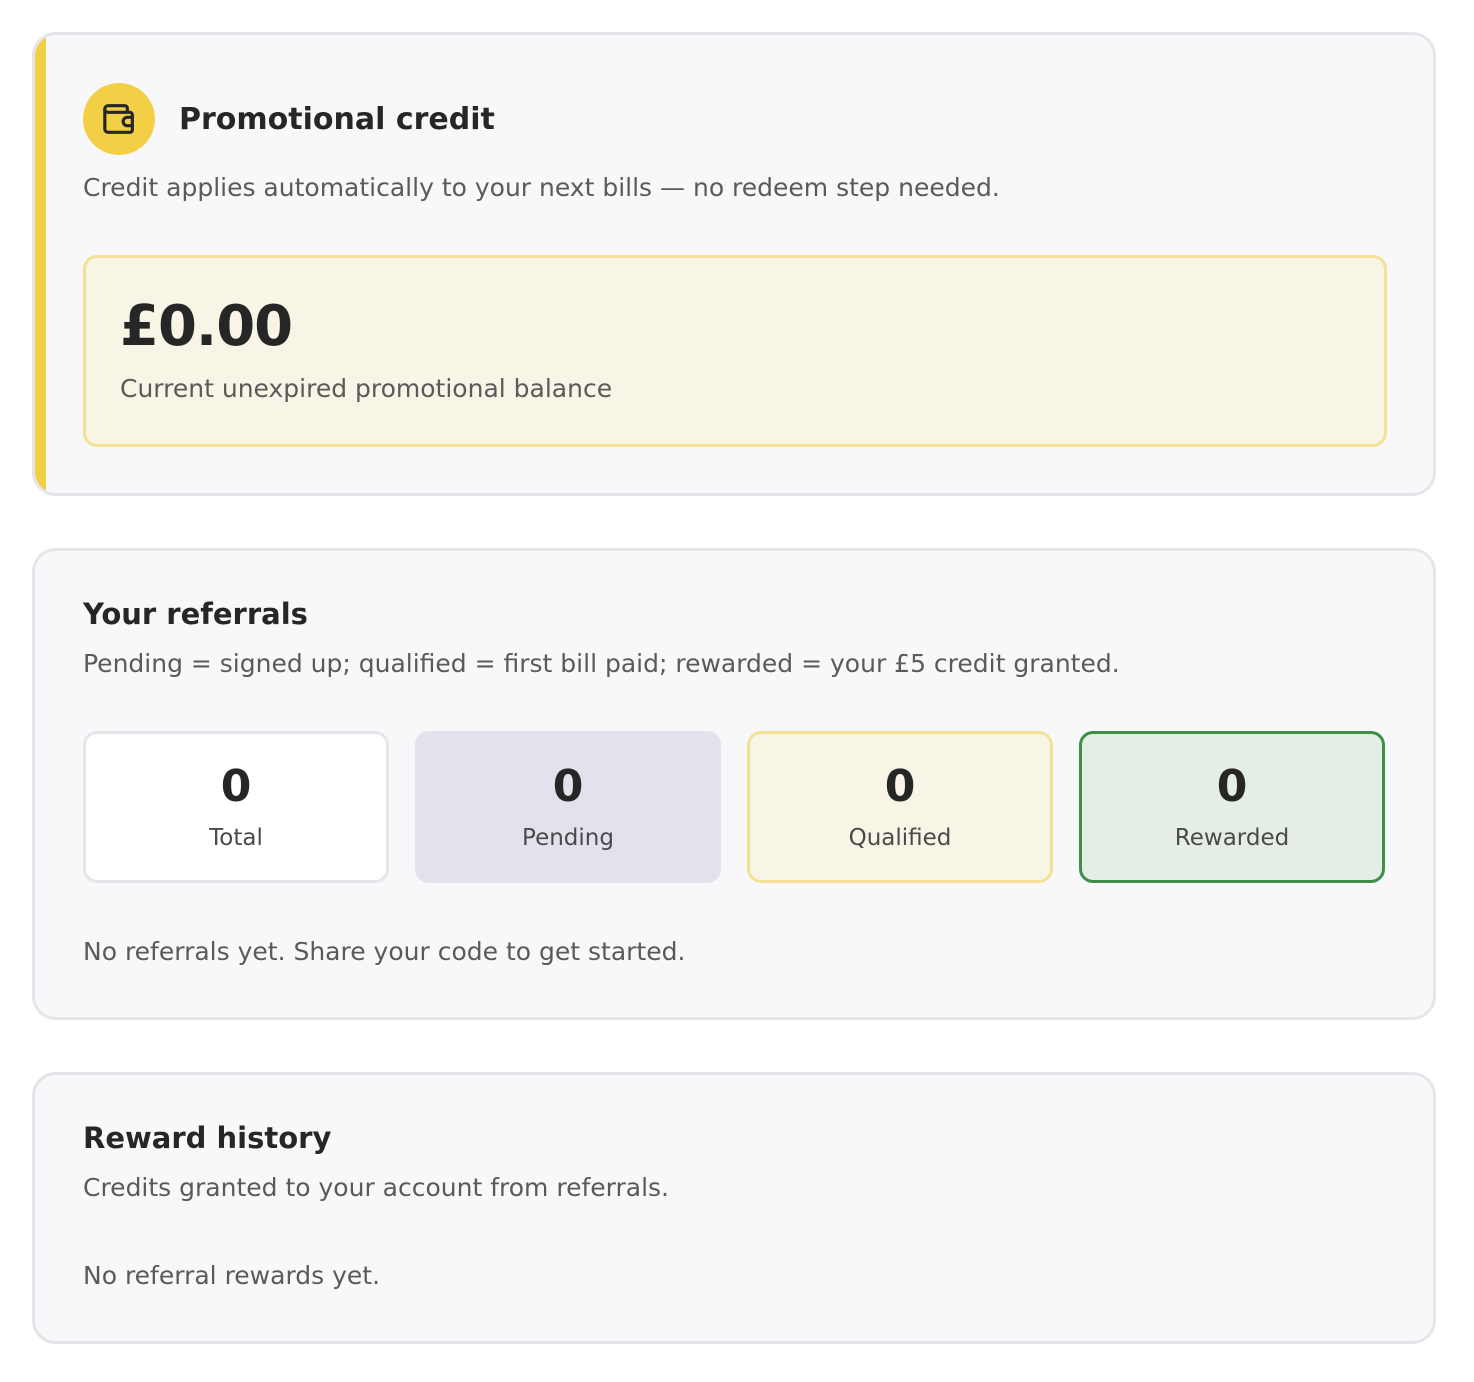 The image size is (1474, 1382). Describe the element at coordinates (568, 838) in the screenshot. I see `stat-label: Pending` at that location.